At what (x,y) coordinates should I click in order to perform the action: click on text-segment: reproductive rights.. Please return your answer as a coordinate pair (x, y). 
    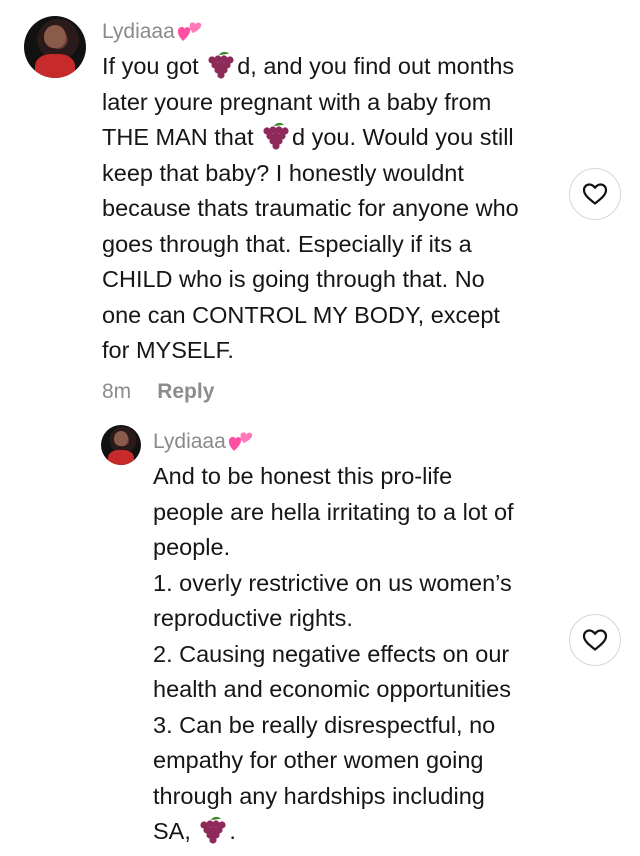
    Looking at the image, I should click on (253, 618).